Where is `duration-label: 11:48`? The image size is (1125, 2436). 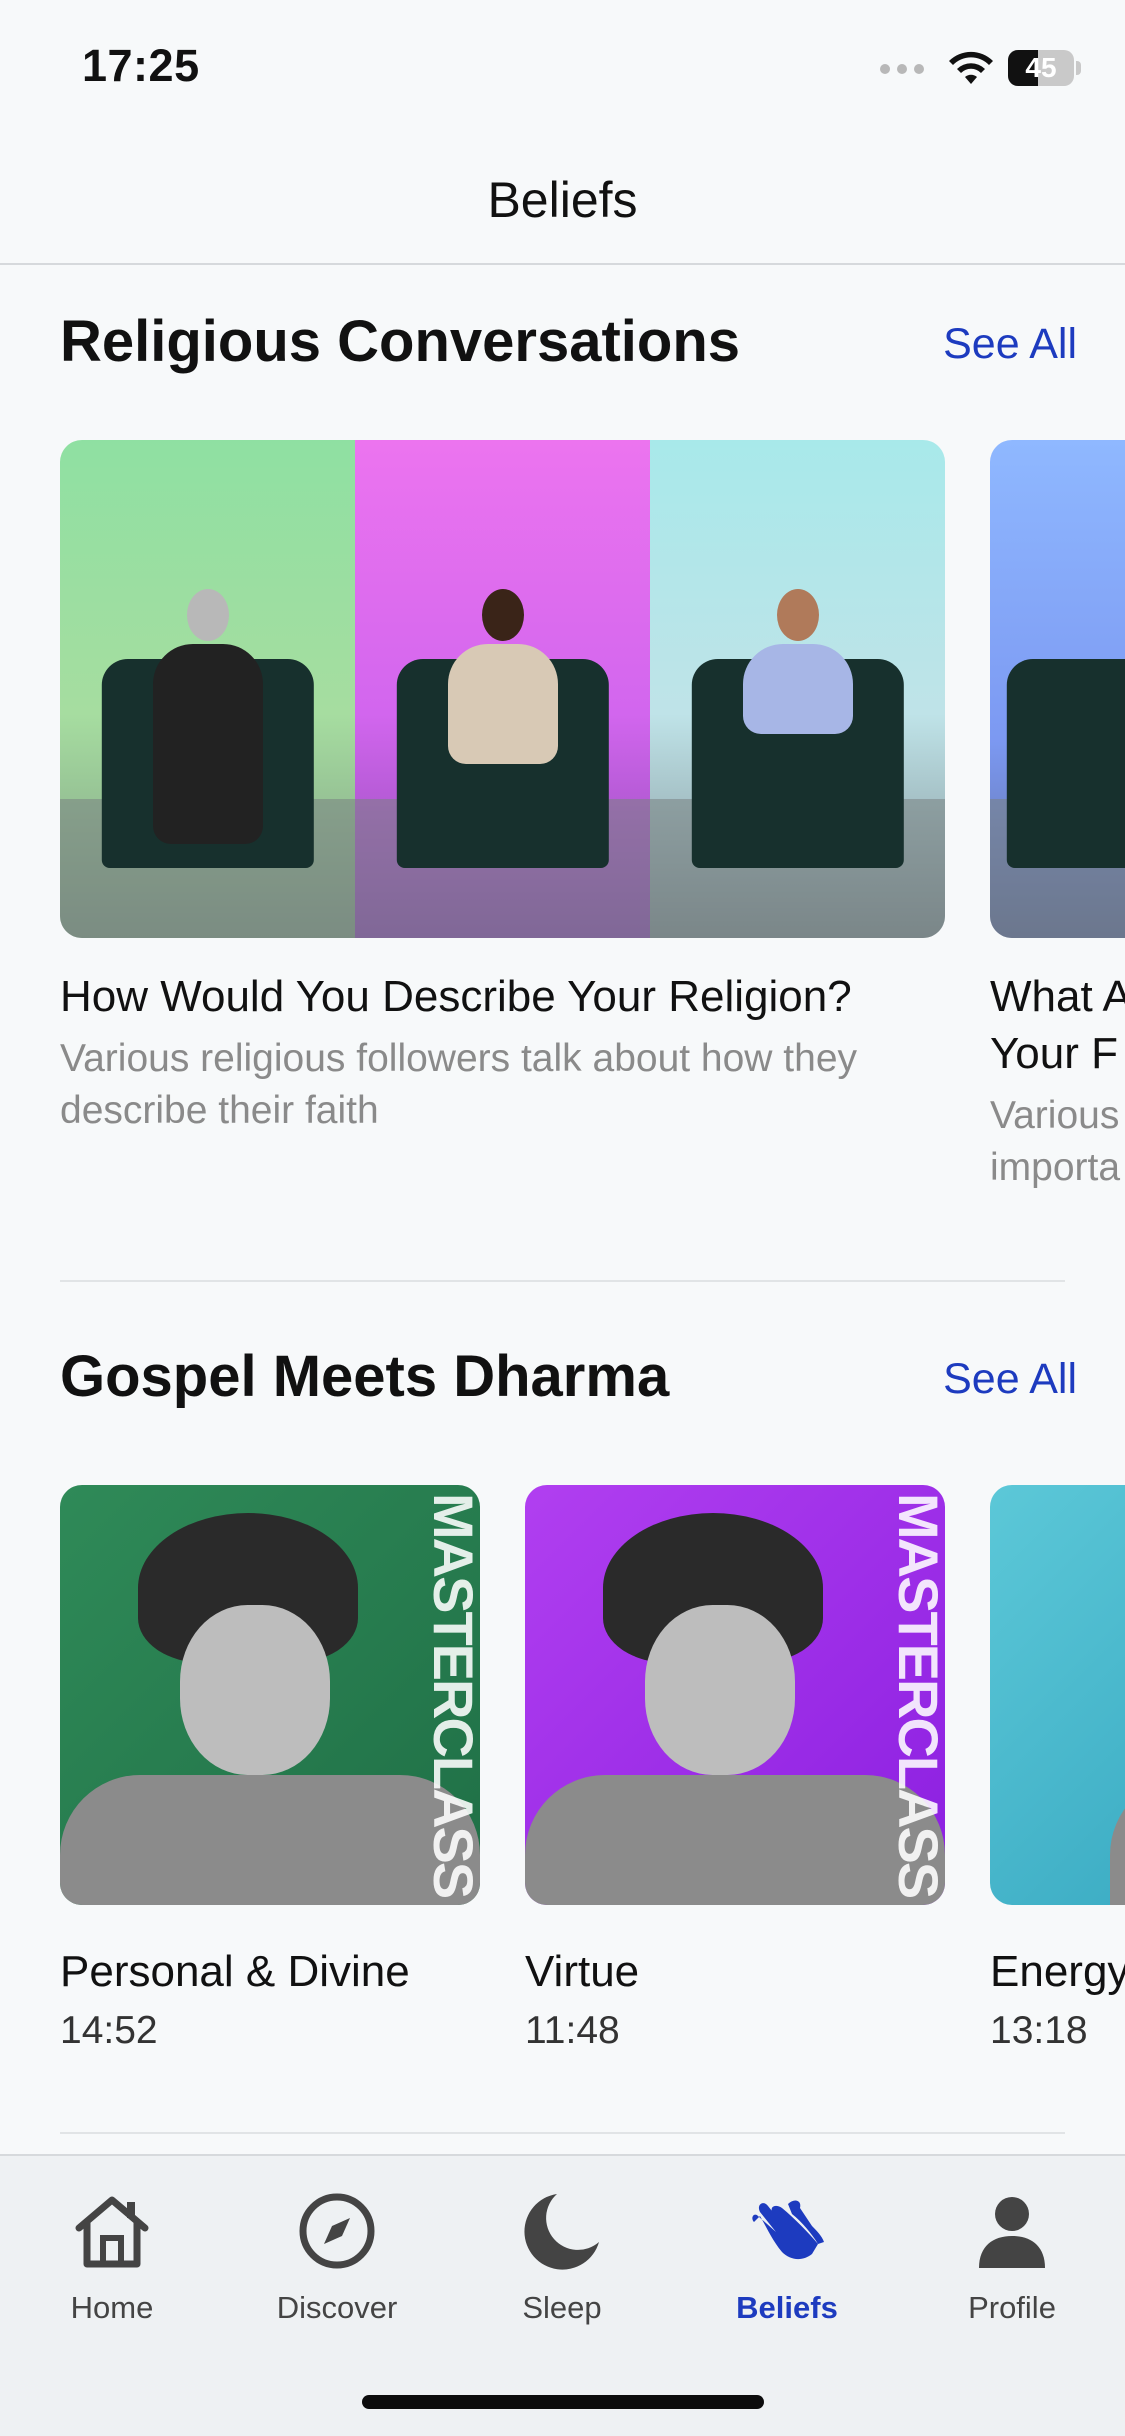 duration-label: 11:48 is located at coordinates (572, 2031).